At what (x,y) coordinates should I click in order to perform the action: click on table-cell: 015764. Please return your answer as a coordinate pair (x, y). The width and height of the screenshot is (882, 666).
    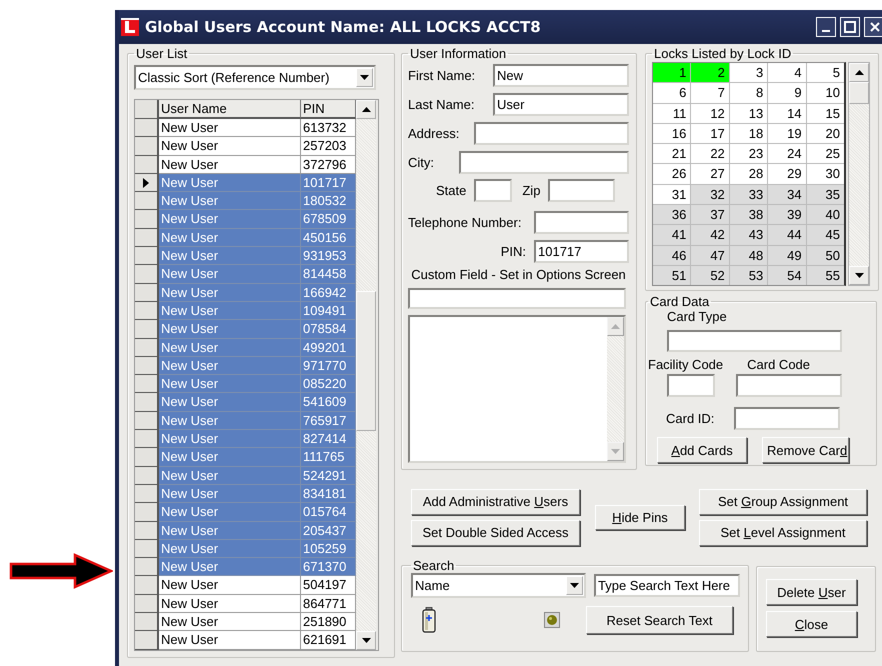
    Looking at the image, I should click on (328, 512).